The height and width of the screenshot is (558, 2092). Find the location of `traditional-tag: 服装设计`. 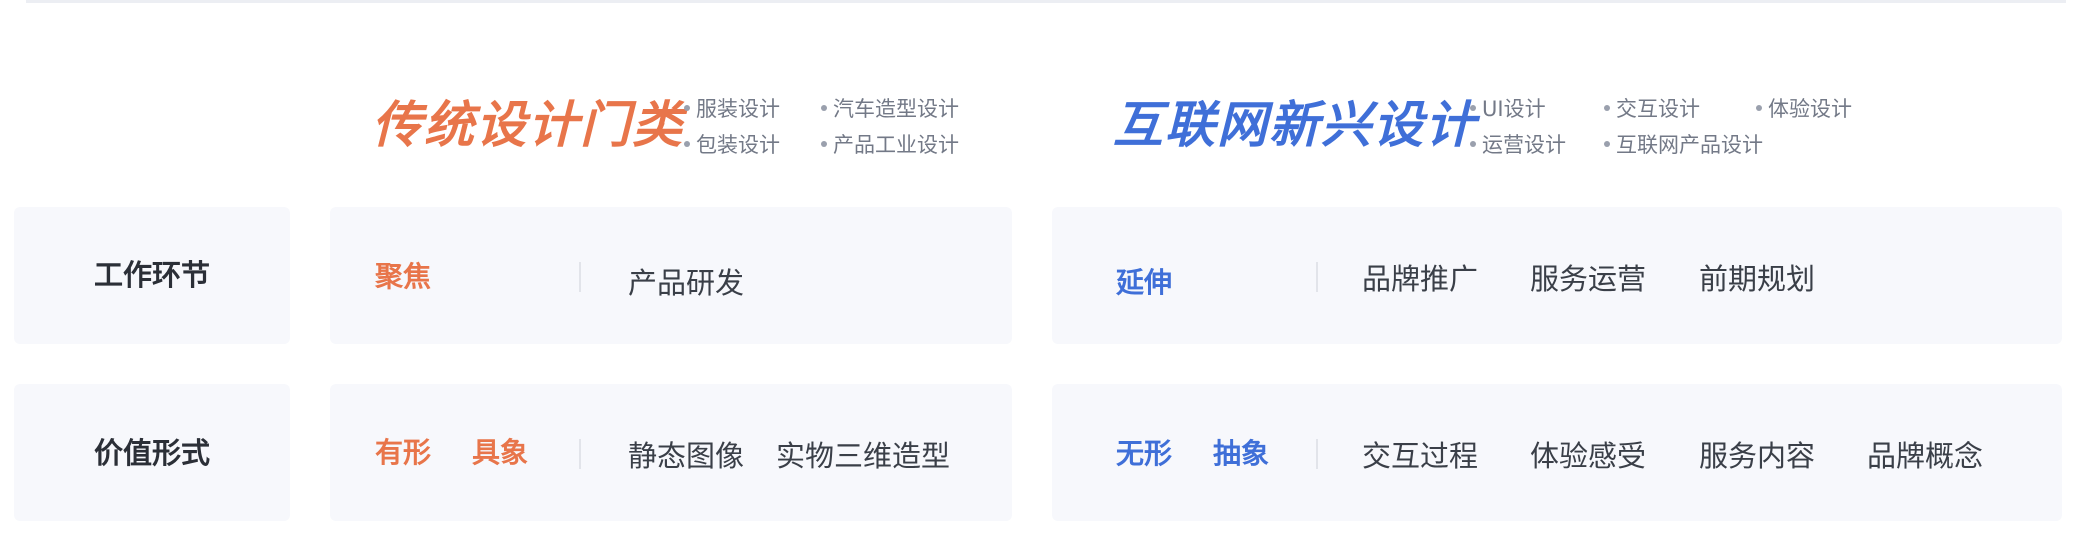

traditional-tag: 服装设计 is located at coordinates (732, 109).